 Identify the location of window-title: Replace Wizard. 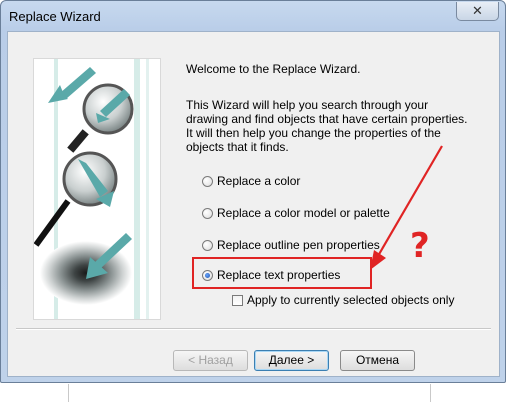
(55, 16).